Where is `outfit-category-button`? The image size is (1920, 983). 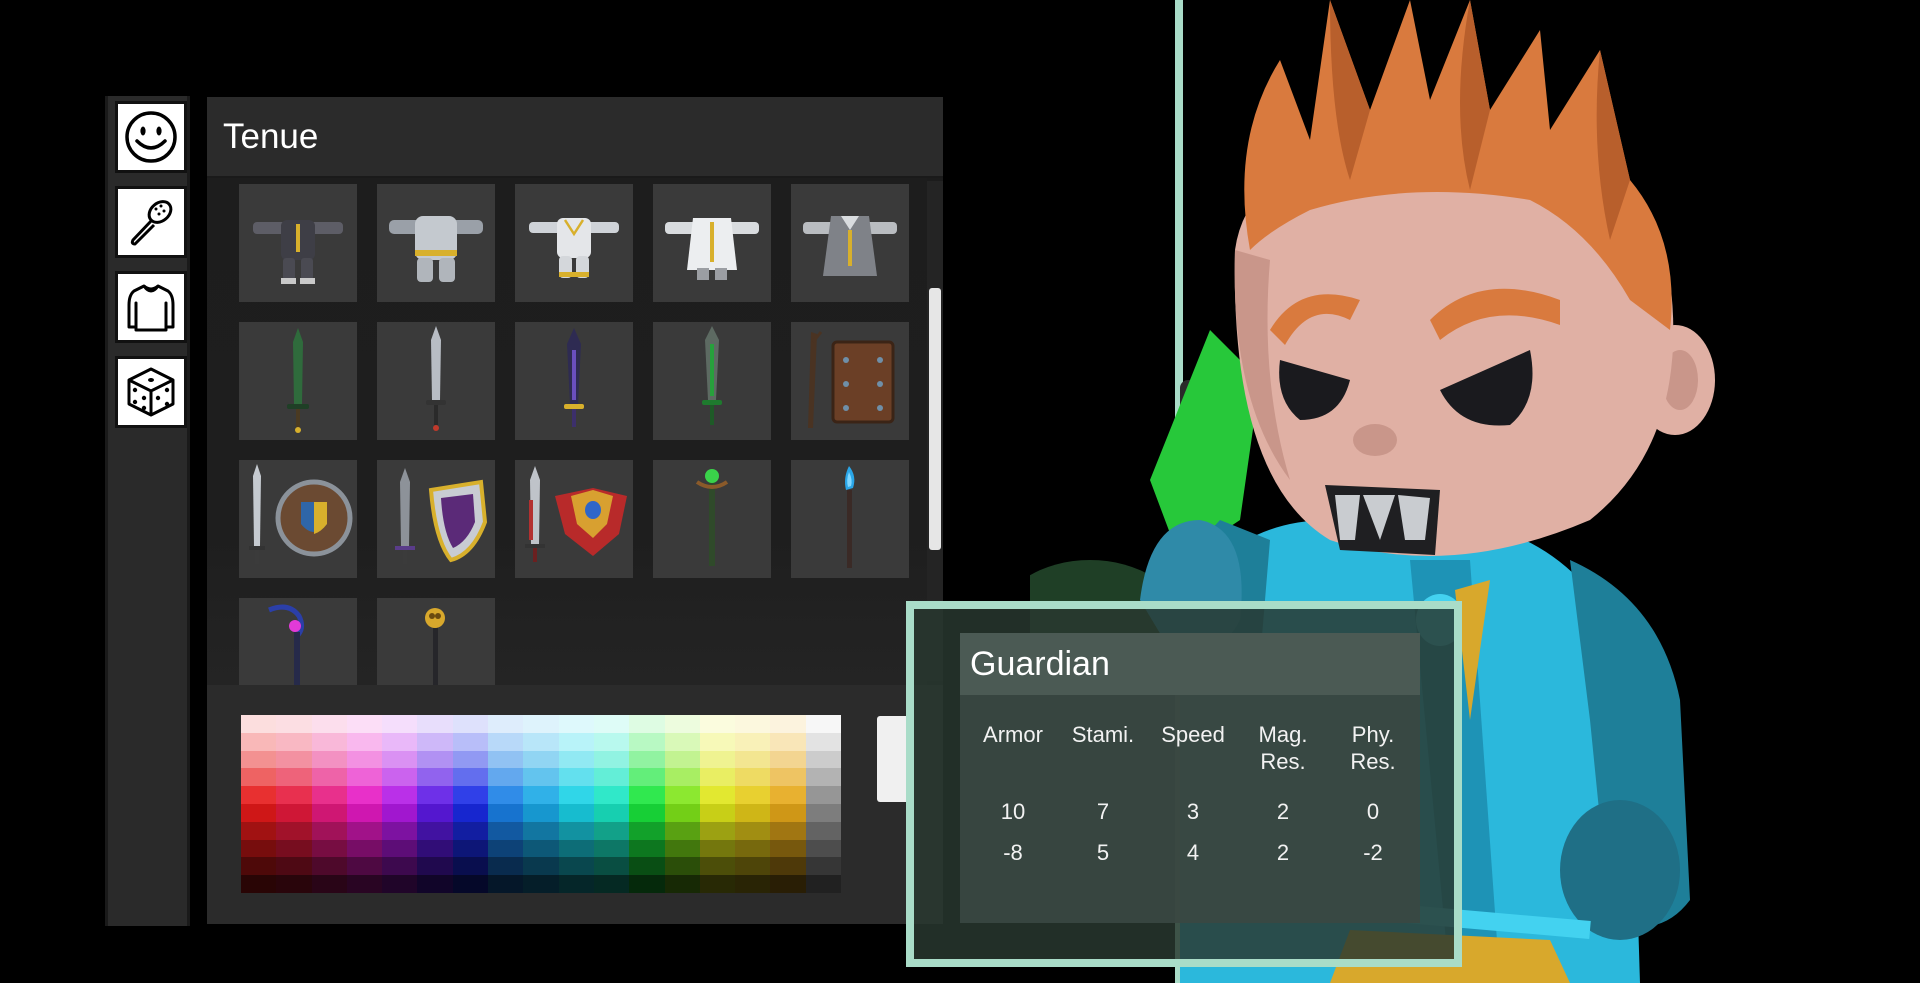
outfit-category-button is located at coordinates (151, 307).